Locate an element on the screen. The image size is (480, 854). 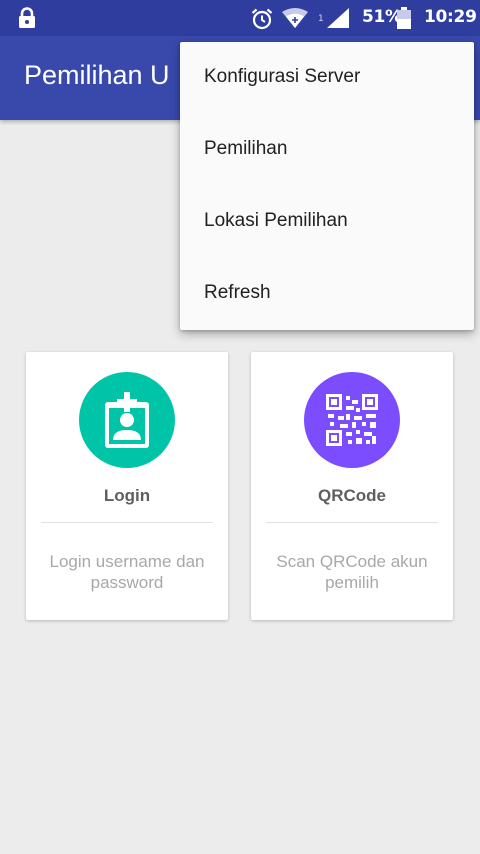
qrcode-icon-circle is located at coordinates (352, 420).